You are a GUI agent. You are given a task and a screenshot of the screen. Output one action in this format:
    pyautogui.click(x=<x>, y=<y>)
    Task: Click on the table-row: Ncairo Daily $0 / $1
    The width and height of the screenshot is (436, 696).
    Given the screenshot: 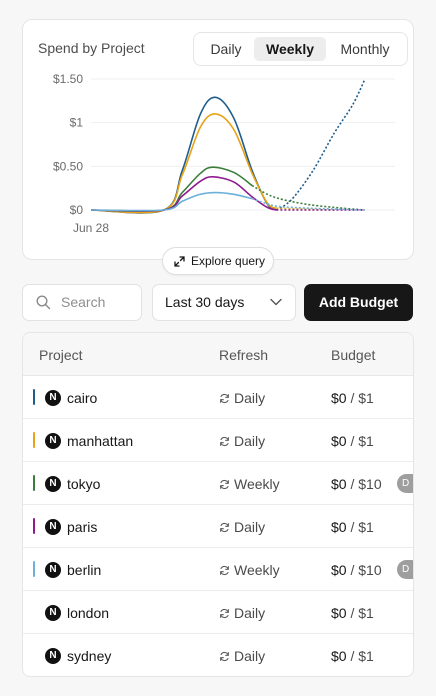 What is the action you would take?
    pyautogui.click(x=218, y=397)
    